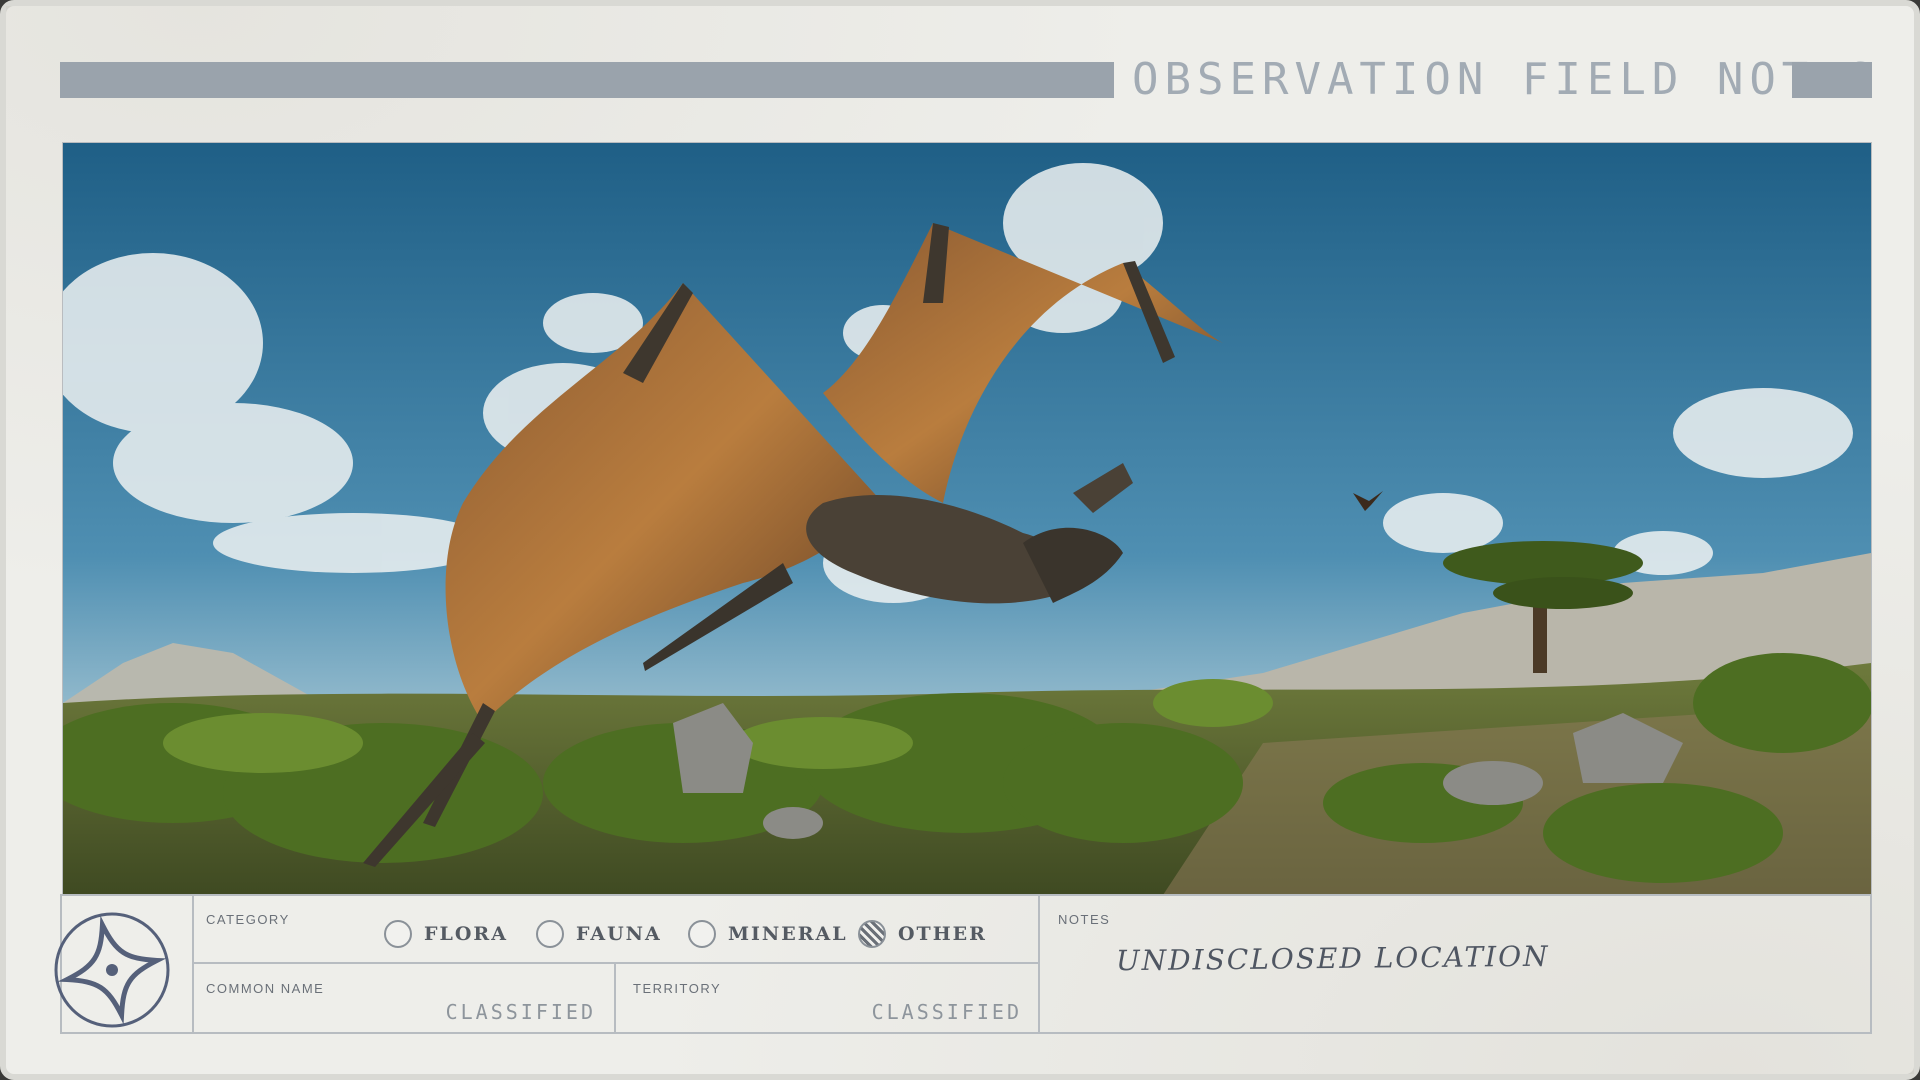 Image resolution: width=1920 pixels, height=1080 pixels. I want to click on territory-label: TERRITORY, so click(677, 988).